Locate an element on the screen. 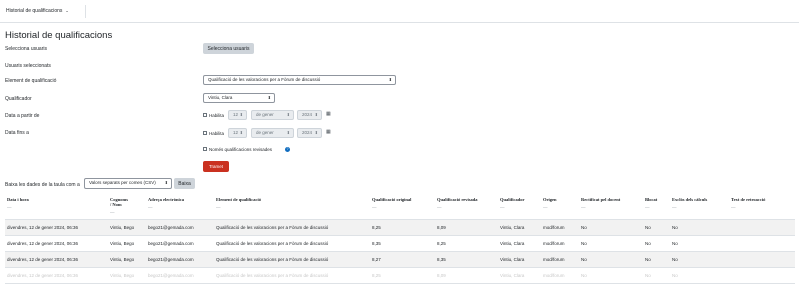 The height and width of the screenshot is (284, 799). column-header-label: Data i hora is located at coordinates (18, 199).